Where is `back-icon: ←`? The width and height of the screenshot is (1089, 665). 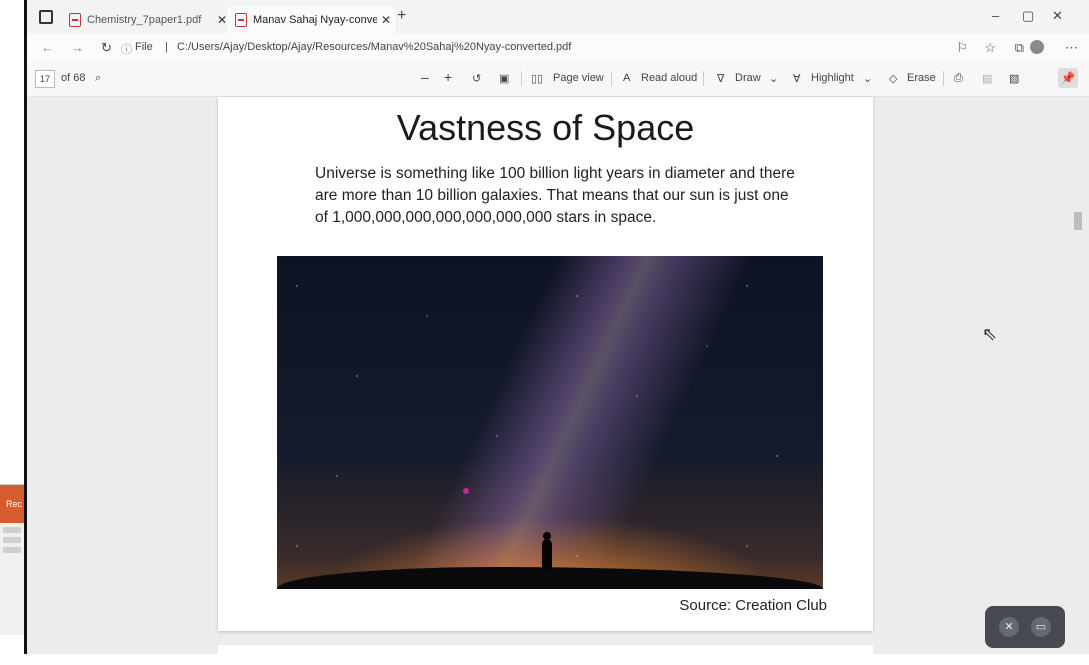 back-icon: ← is located at coordinates (47, 47).